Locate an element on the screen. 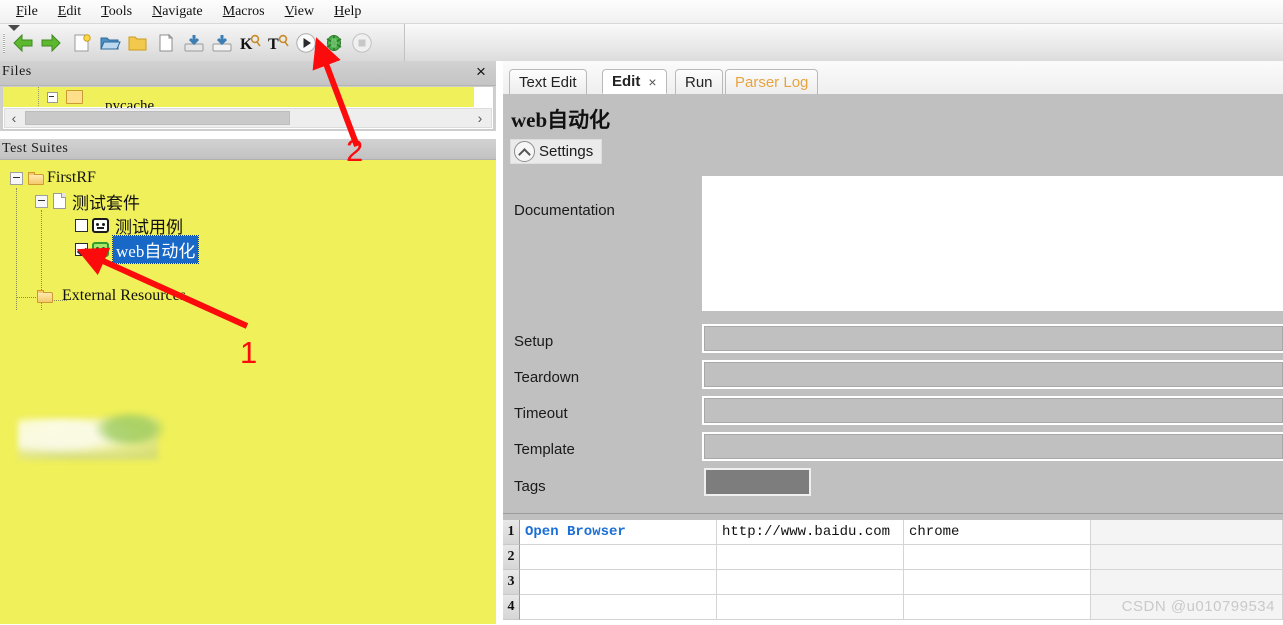 The height and width of the screenshot is (625, 1283). search-keyword-button: K is located at coordinates (250, 43).